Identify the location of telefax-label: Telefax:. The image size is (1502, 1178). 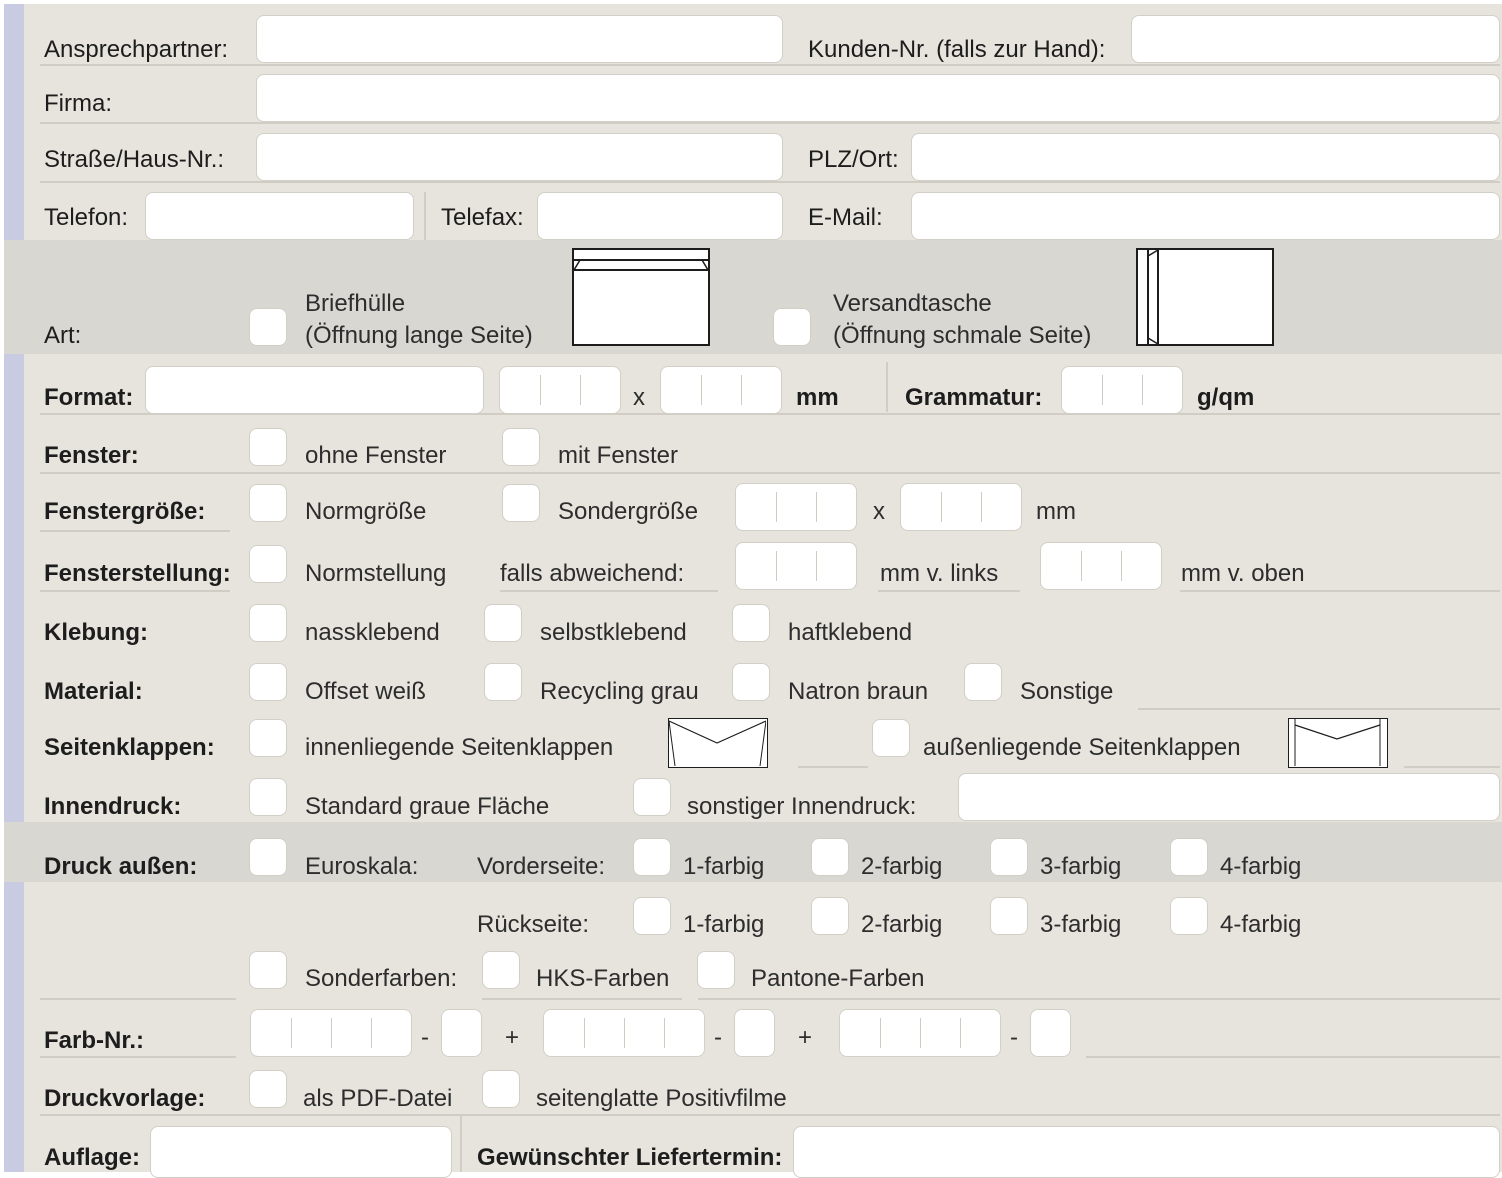
(482, 217).